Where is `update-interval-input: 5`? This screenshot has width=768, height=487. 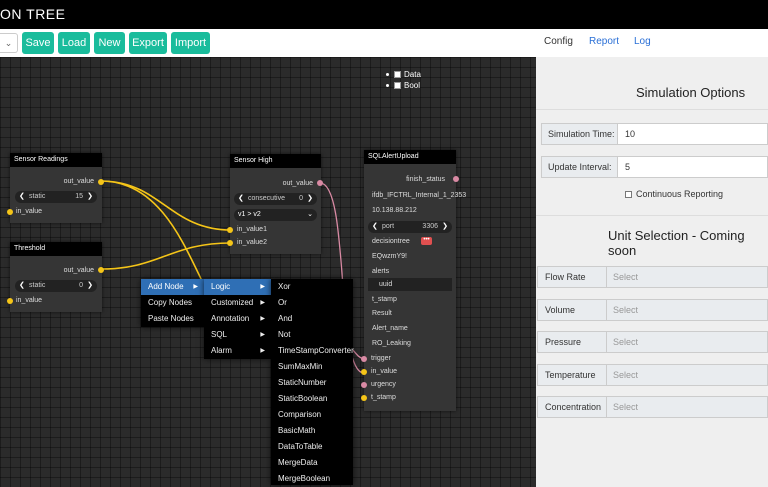
update-interval-input: 5 is located at coordinates (693, 167).